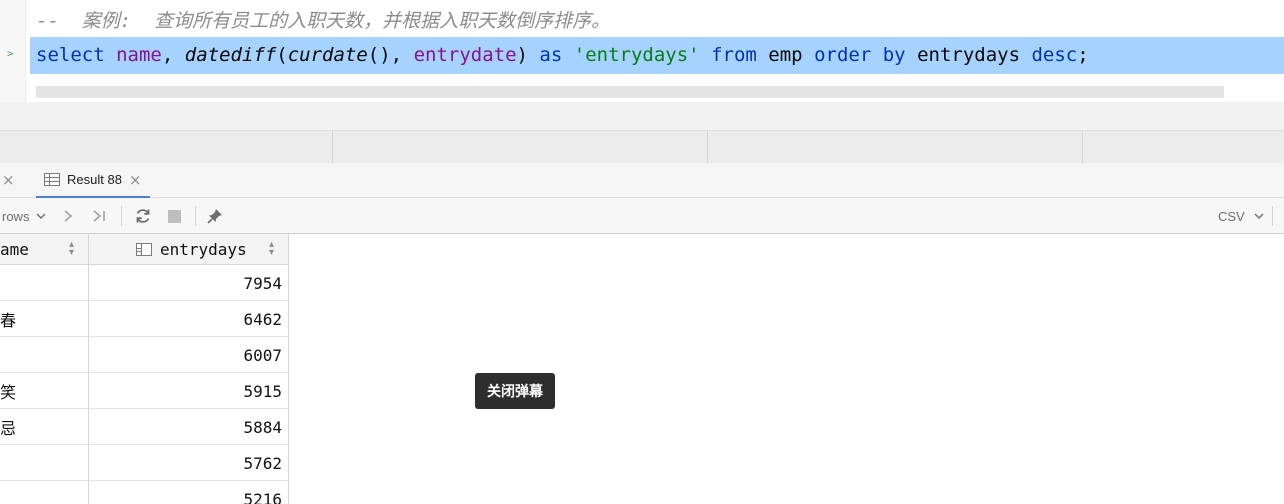  What do you see at coordinates (144, 492) in the screenshot?
I see `table-row: 5216` at bounding box center [144, 492].